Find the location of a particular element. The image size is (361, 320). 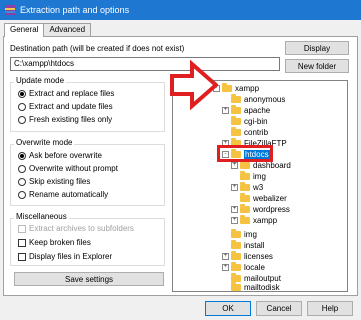

tree-item-label: anonymous is located at coordinates (265, 99).